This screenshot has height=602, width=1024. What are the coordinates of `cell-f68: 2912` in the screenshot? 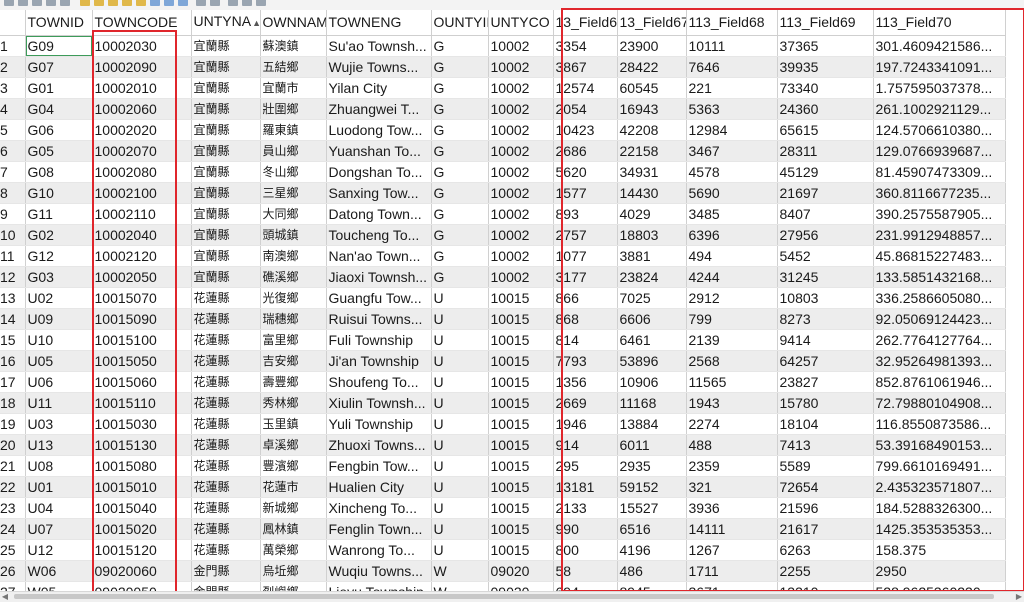 It's located at (732, 298).